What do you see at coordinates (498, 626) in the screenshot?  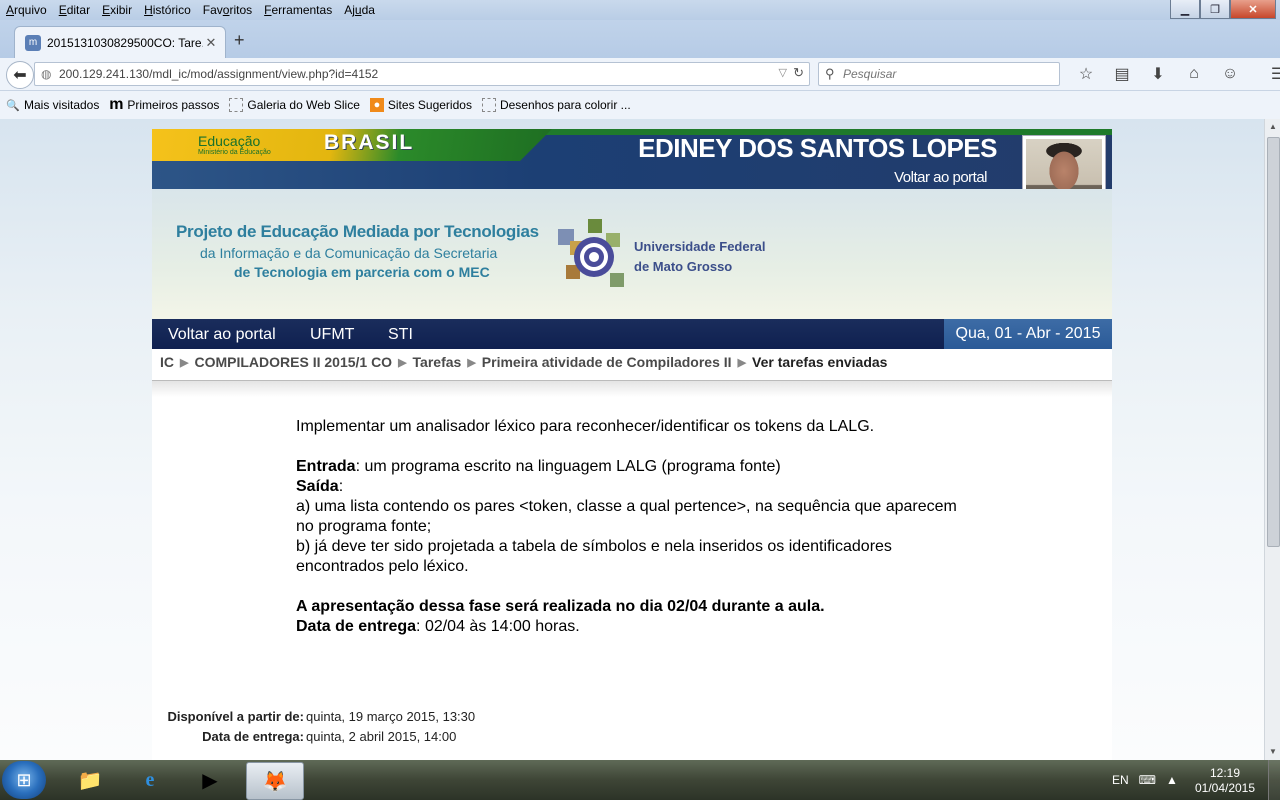 I see `data-entrega-text: : 02/04 às 14:00 horas.` at bounding box center [498, 626].